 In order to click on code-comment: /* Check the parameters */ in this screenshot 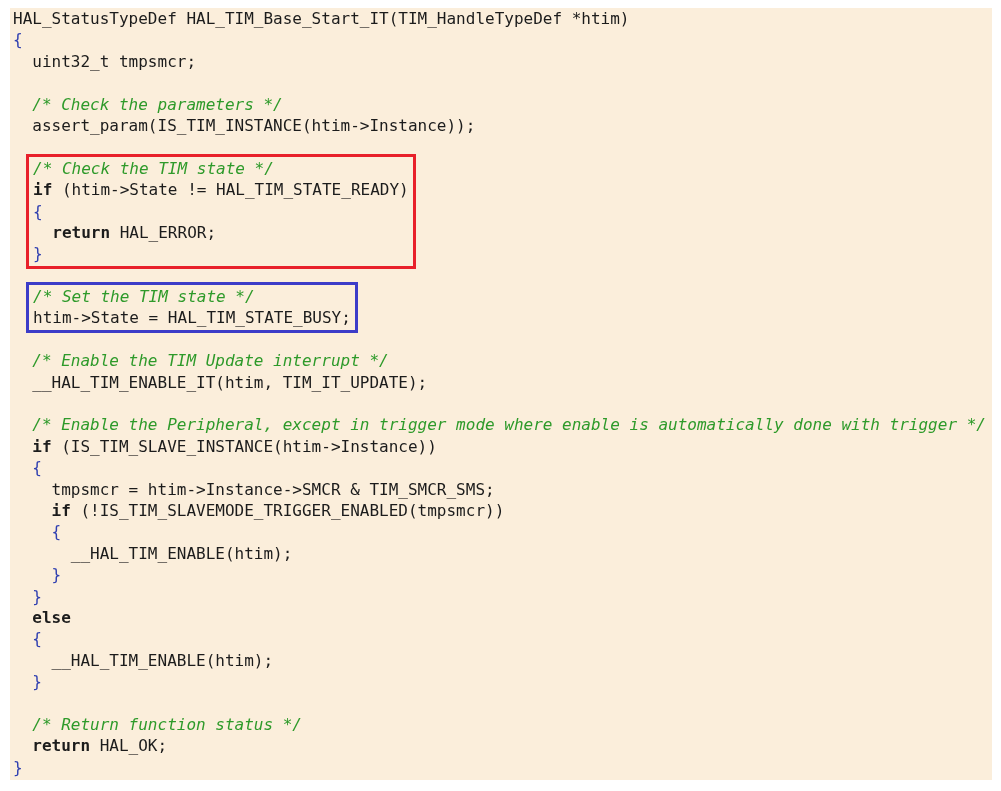, I will do `click(157, 104)`.